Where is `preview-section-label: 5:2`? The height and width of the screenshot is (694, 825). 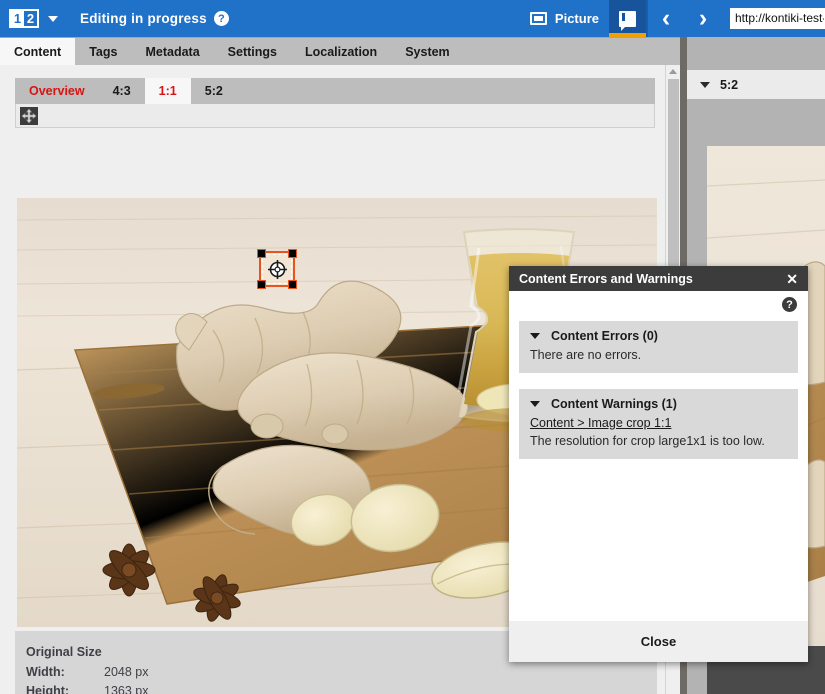
preview-section-label: 5:2 is located at coordinates (729, 84).